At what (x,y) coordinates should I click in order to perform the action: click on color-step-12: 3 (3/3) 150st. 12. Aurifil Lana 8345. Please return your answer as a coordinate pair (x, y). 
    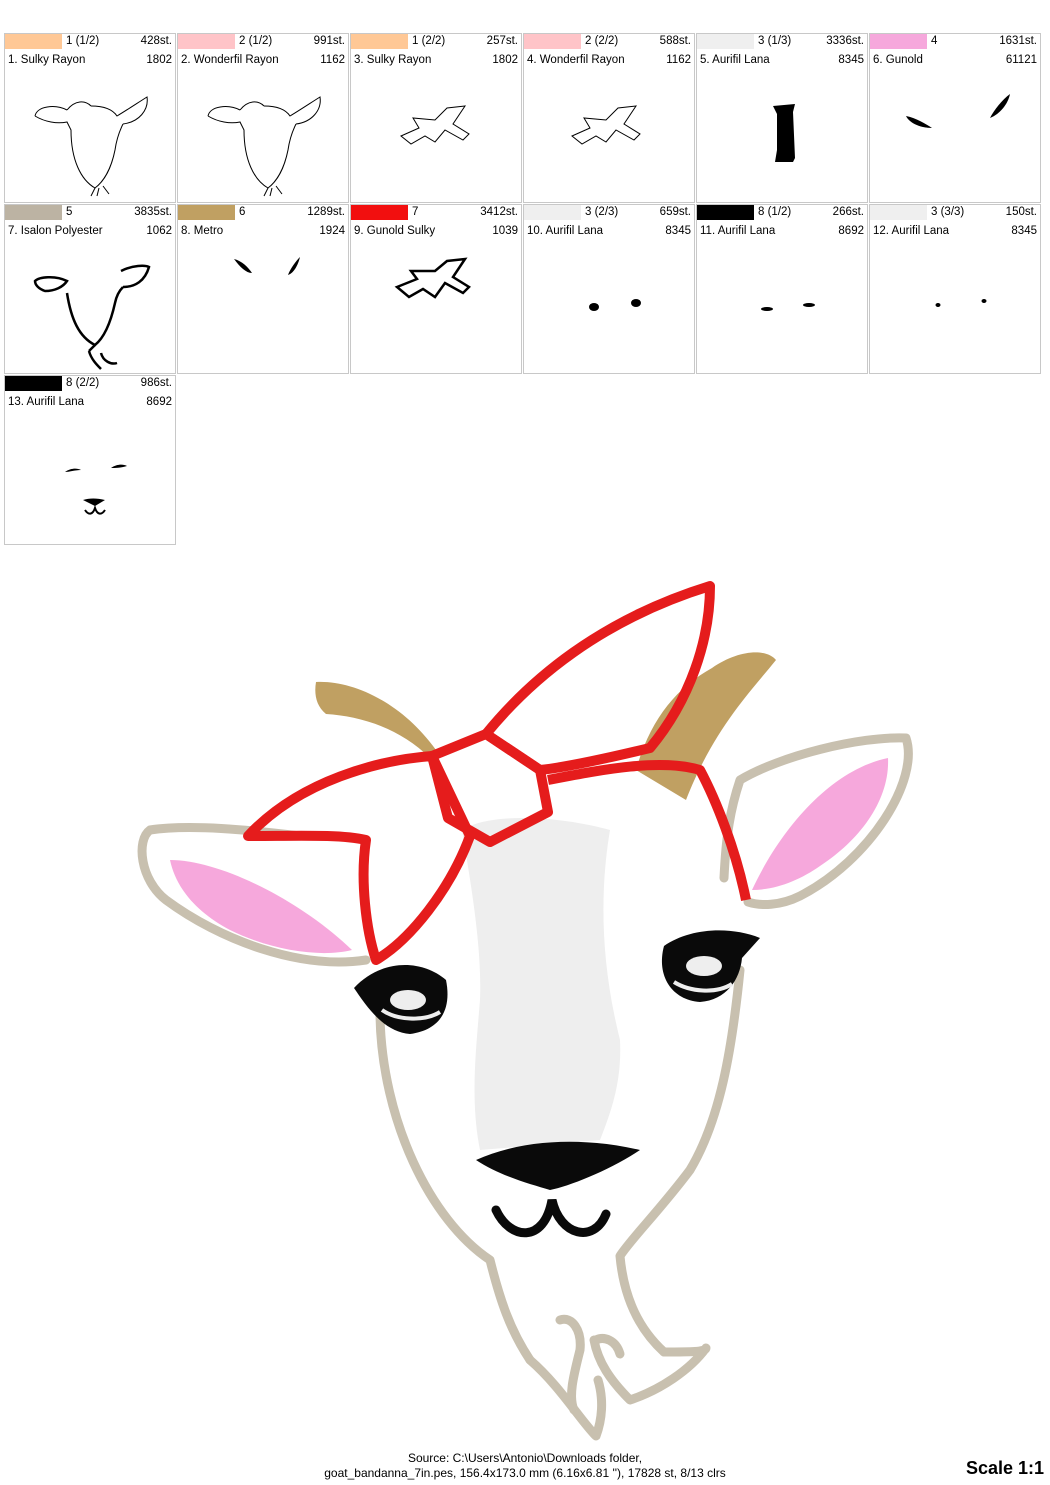
    Looking at the image, I should click on (955, 289).